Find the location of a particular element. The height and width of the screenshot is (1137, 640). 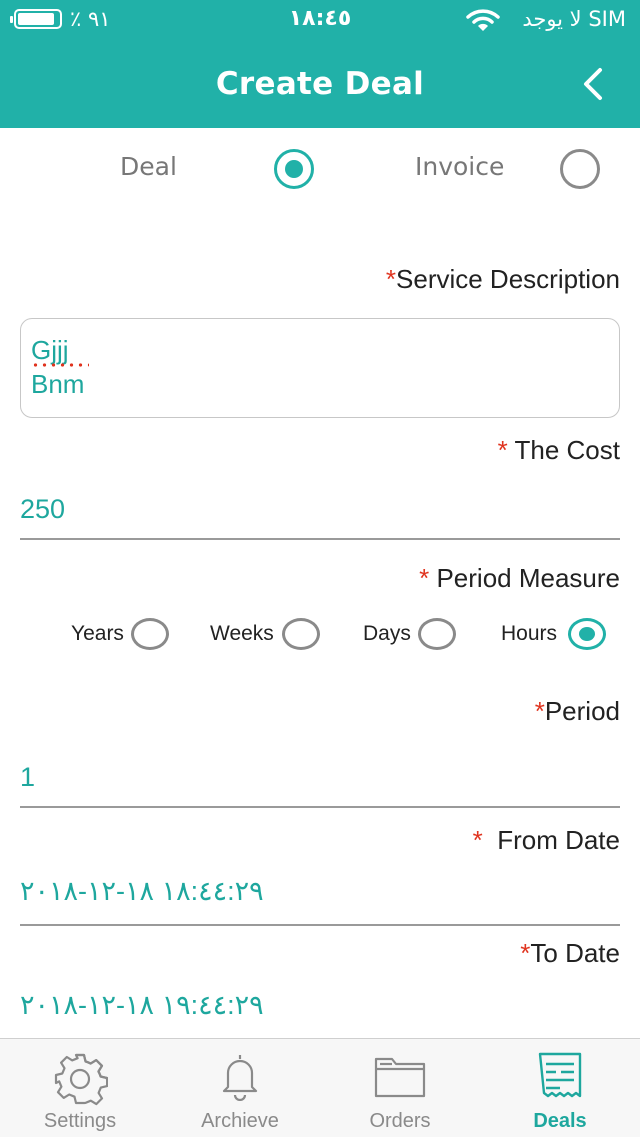

period-years-label: Years is located at coordinates (97, 633).